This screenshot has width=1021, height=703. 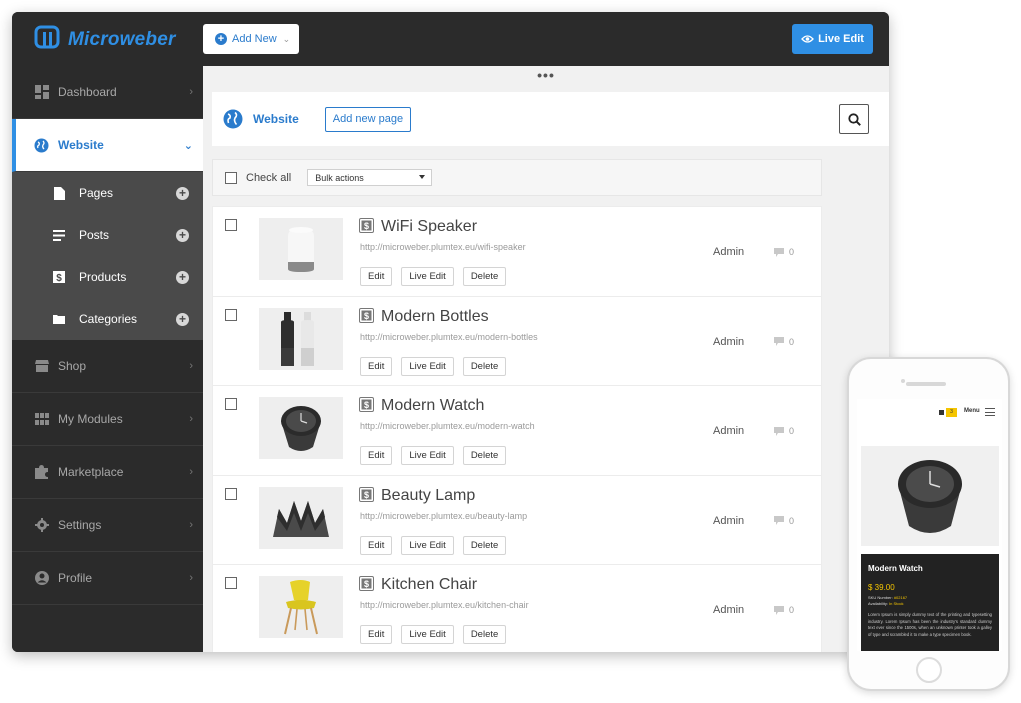 I want to click on availability-value: In Stock, so click(x=896, y=603).